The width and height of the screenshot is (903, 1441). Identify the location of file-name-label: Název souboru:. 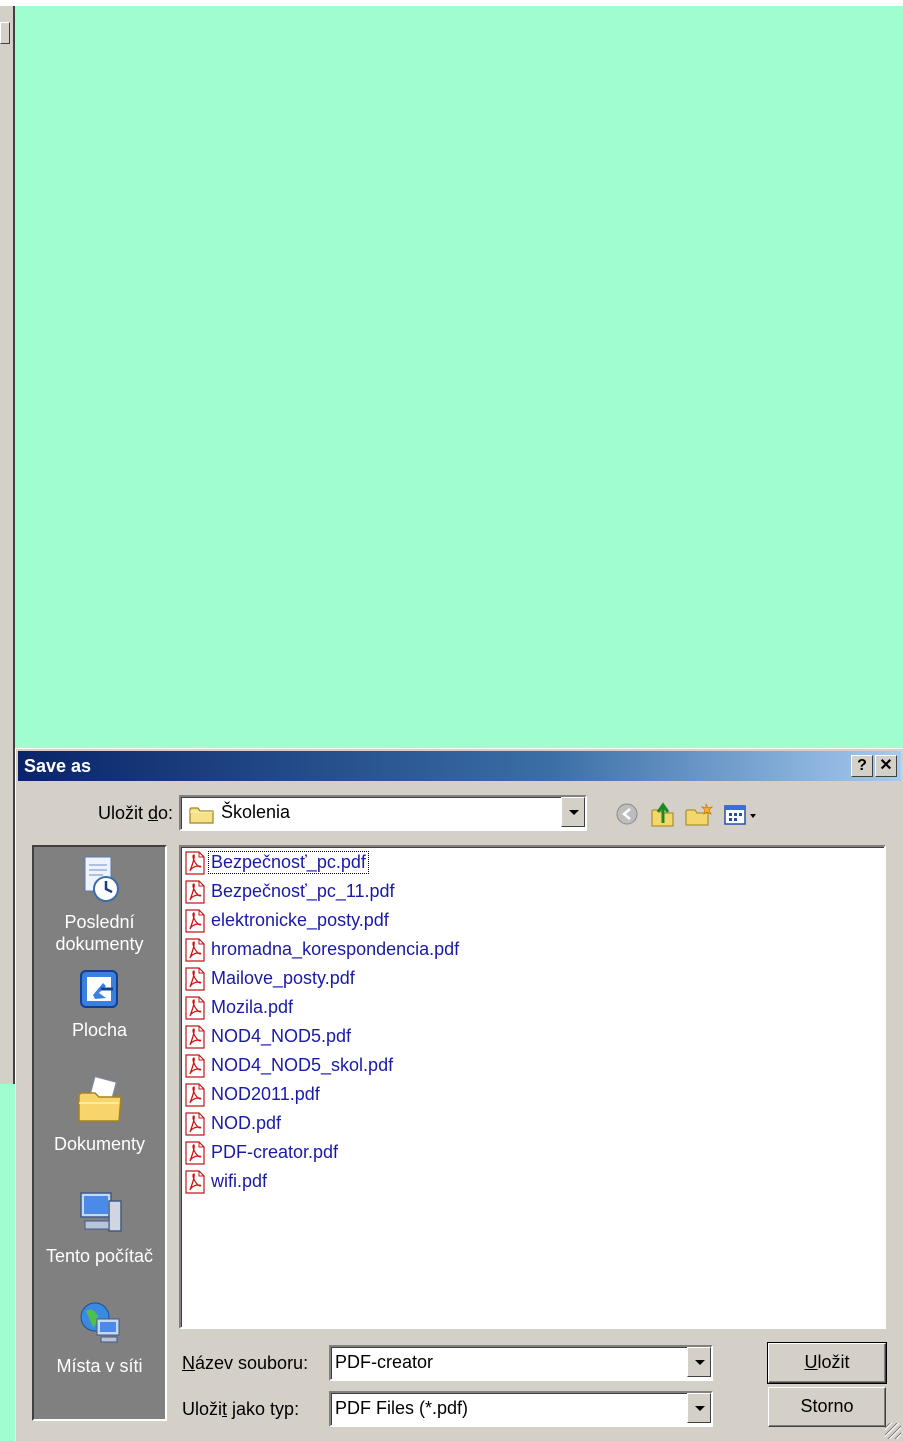
(245, 1363).